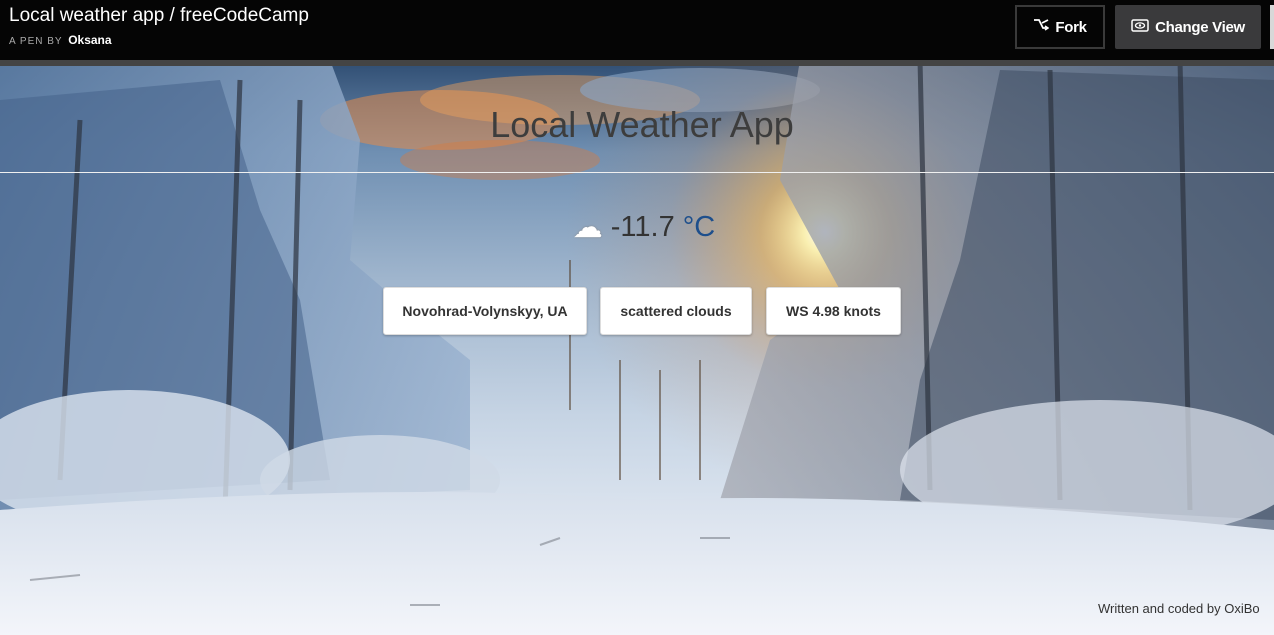 The width and height of the screenshot is (1274, 635). I want to click on fork-label: Fork, so click(1071, 27).